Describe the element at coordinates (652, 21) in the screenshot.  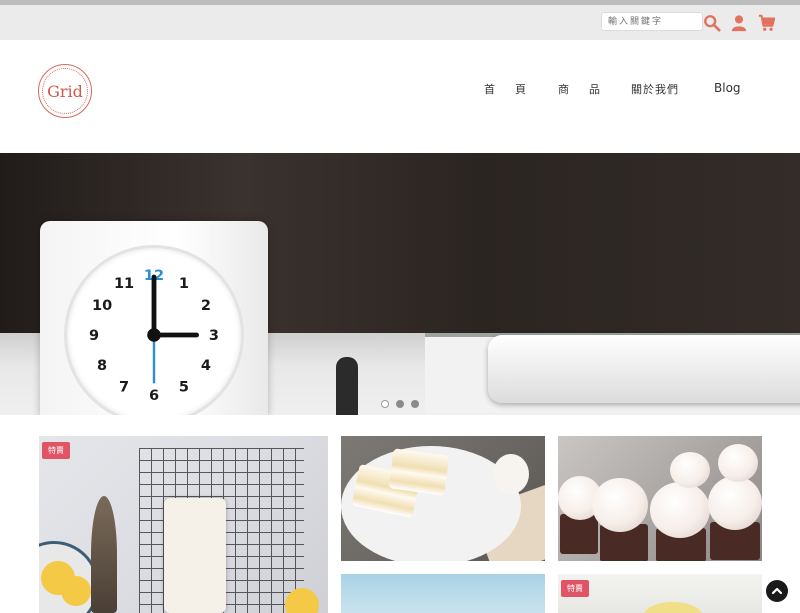
I see `search-input` at that location.